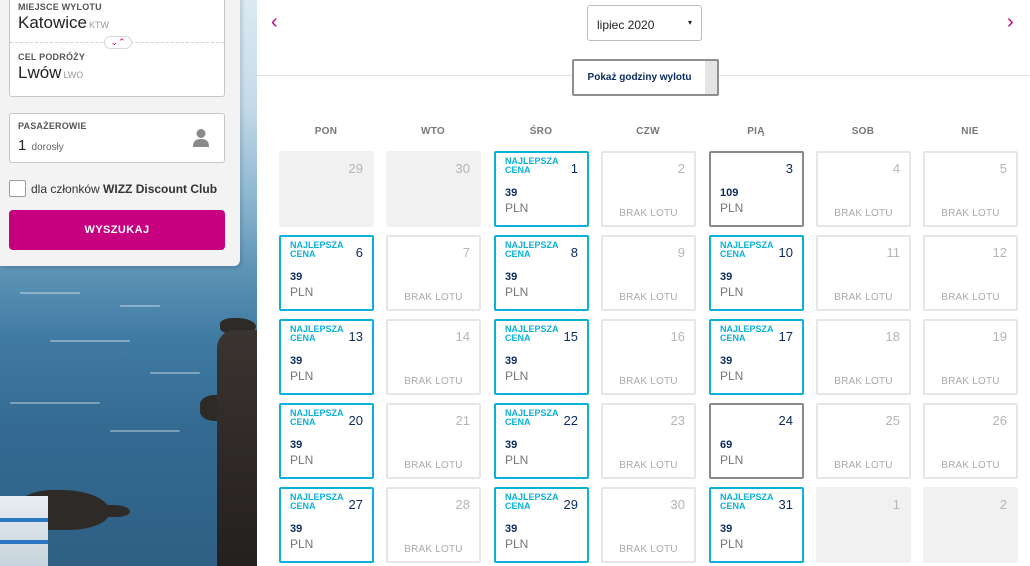  What do you see at coordinates (326, 441) in the screenshot?
I see `calendar-day: 20 NAJLEPSZA CENA 39 PLN` at bounding box center [326, 441].